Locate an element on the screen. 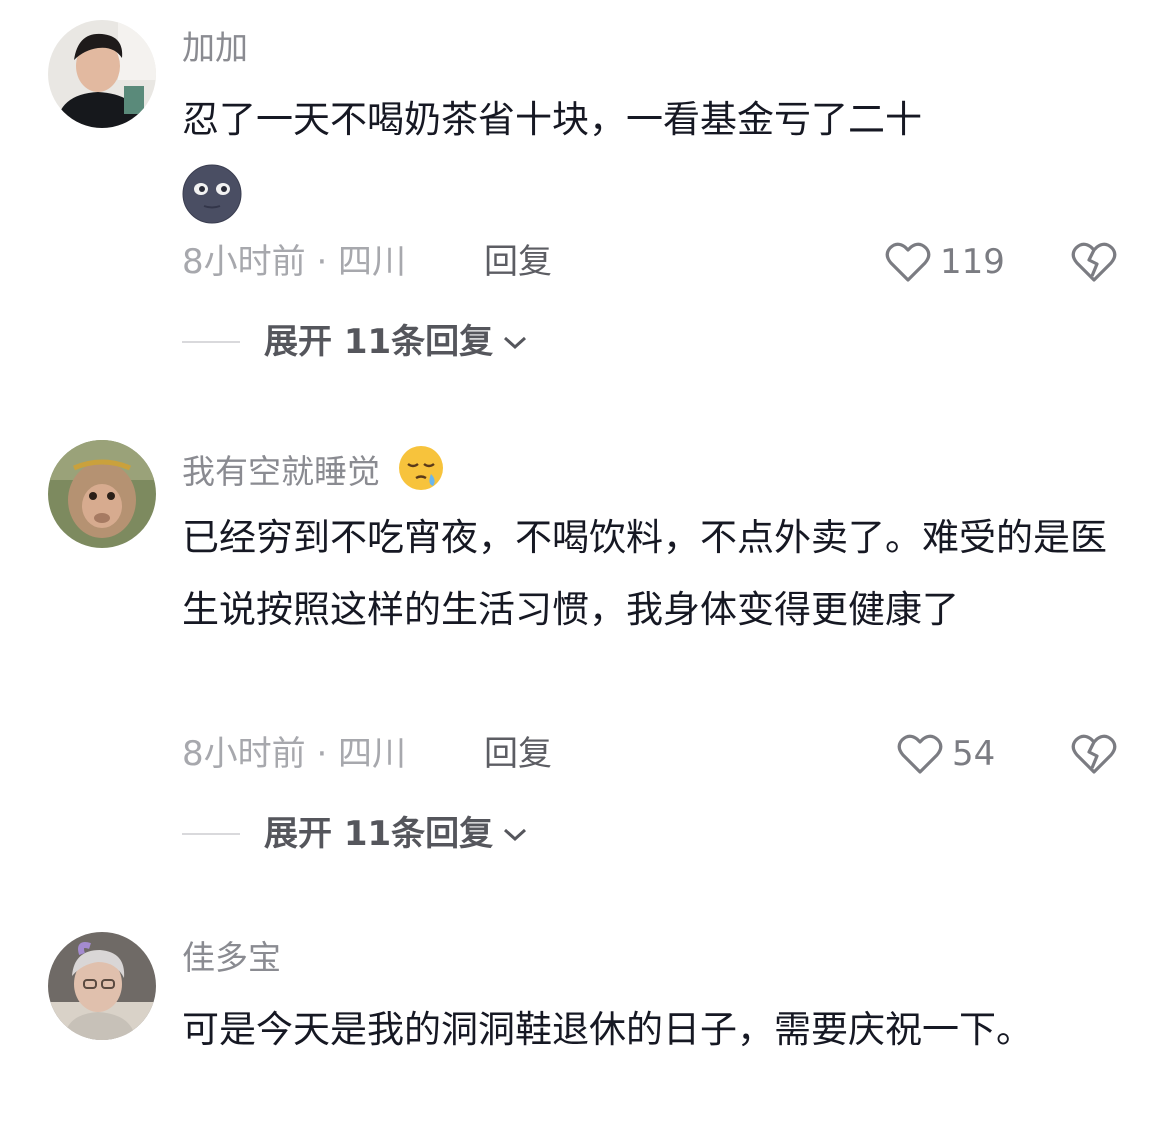 This screenshot has height=1144, width=1170. username-text: 加加 is located at coordinates (215, 47).